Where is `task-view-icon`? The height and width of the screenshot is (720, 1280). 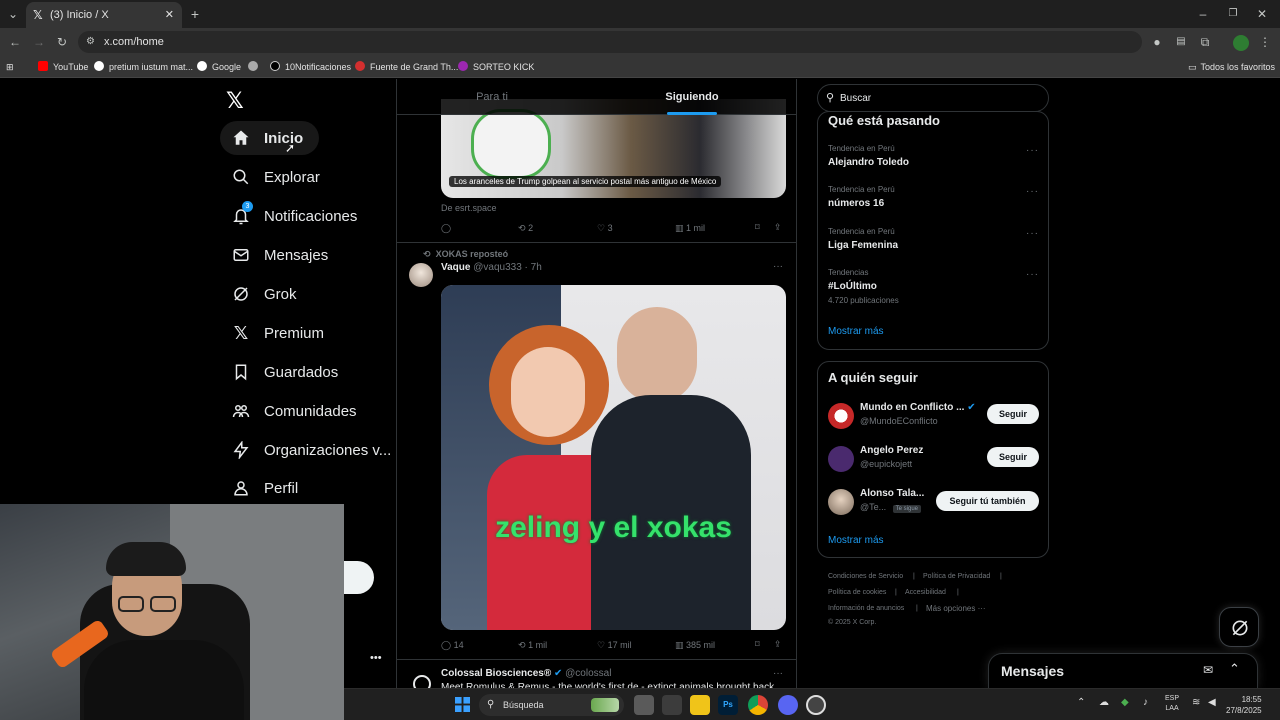 task-view-icon is located at coordinates (644, 705).